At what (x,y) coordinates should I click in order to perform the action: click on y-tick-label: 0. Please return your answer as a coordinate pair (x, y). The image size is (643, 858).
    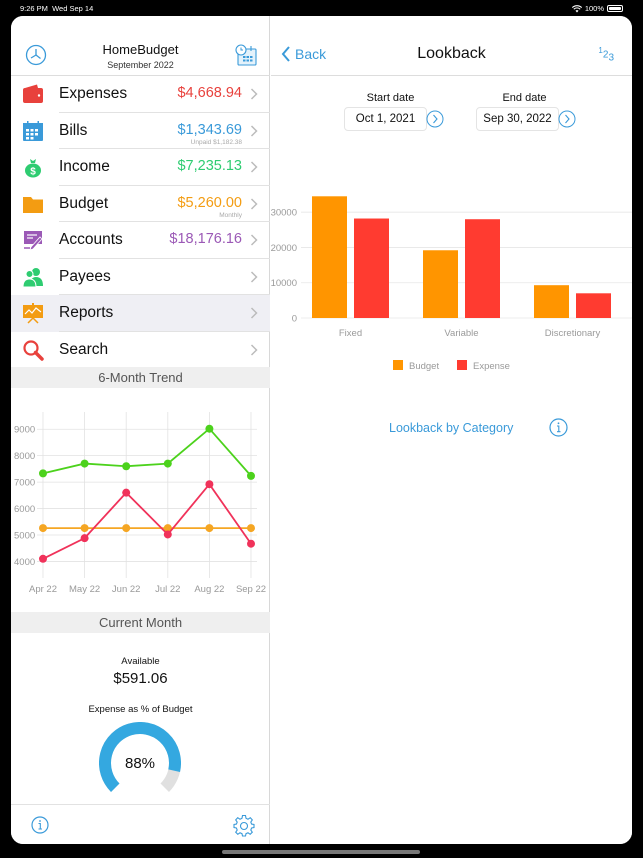
    Looking at the image, I should click on (294, 319).